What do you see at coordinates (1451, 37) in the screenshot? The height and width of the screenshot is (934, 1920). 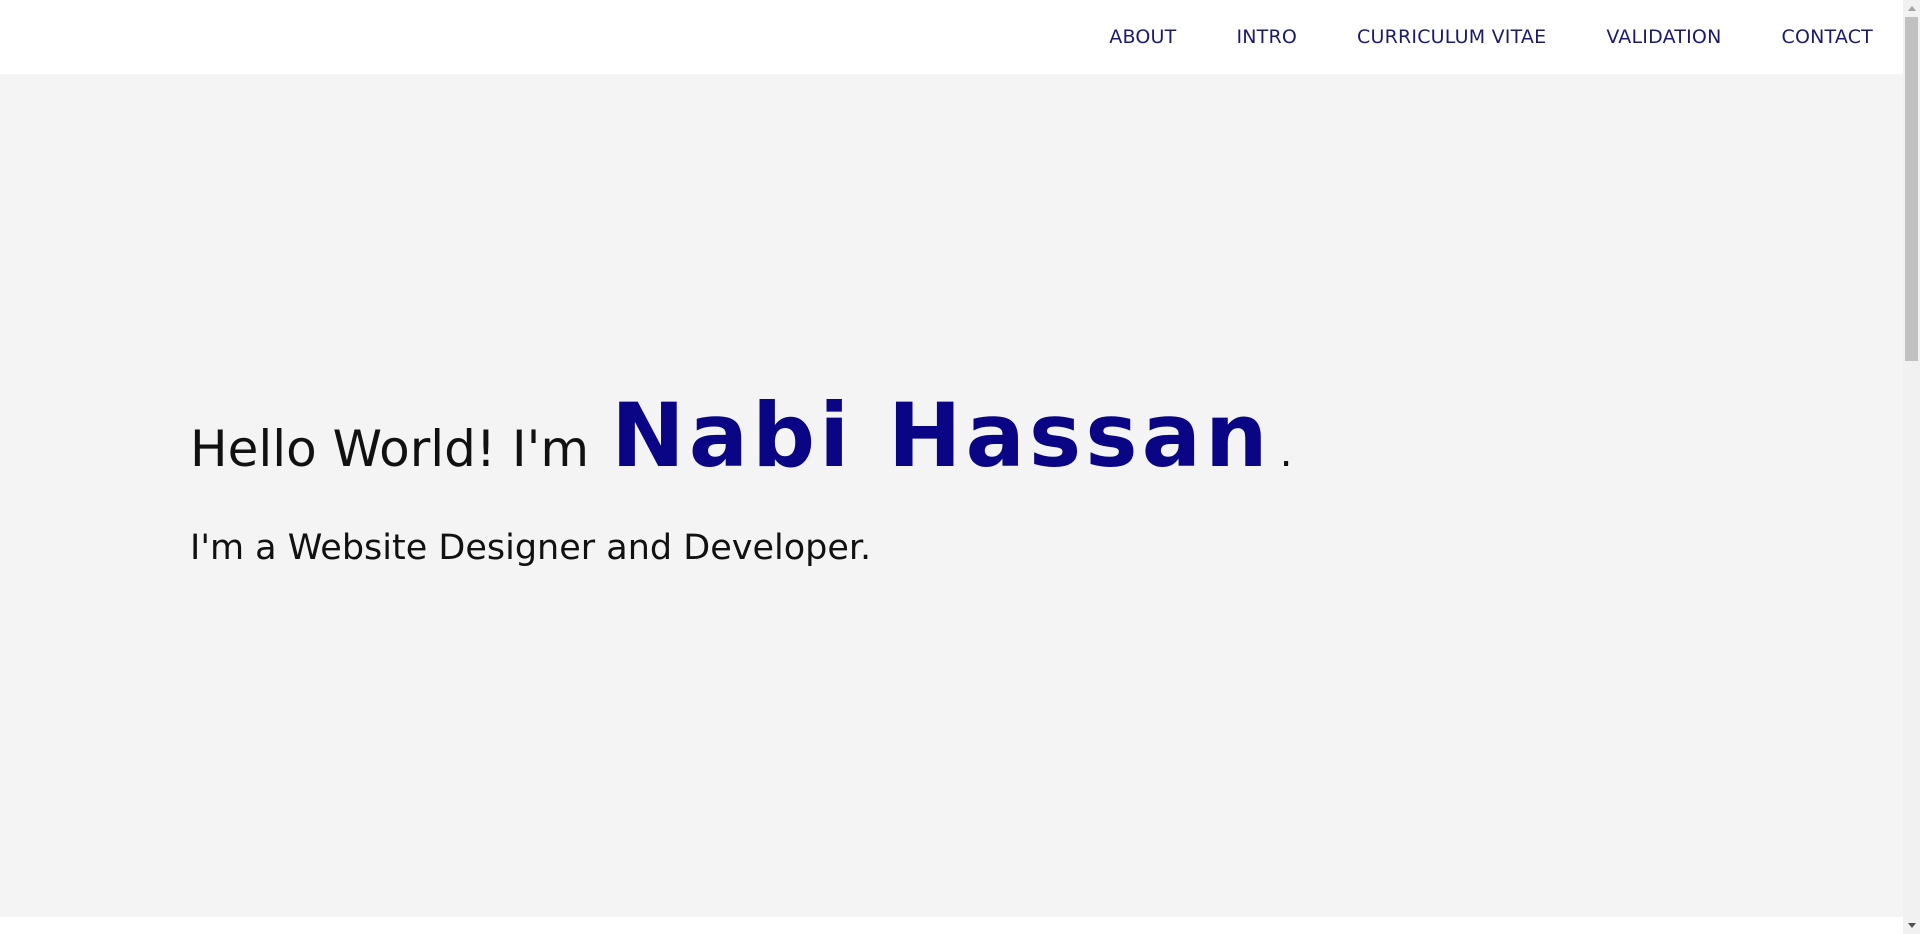 I see `nav-link-curriculum-vitae: CURRICULUM VITAE` at bounding box center [1451, 37].